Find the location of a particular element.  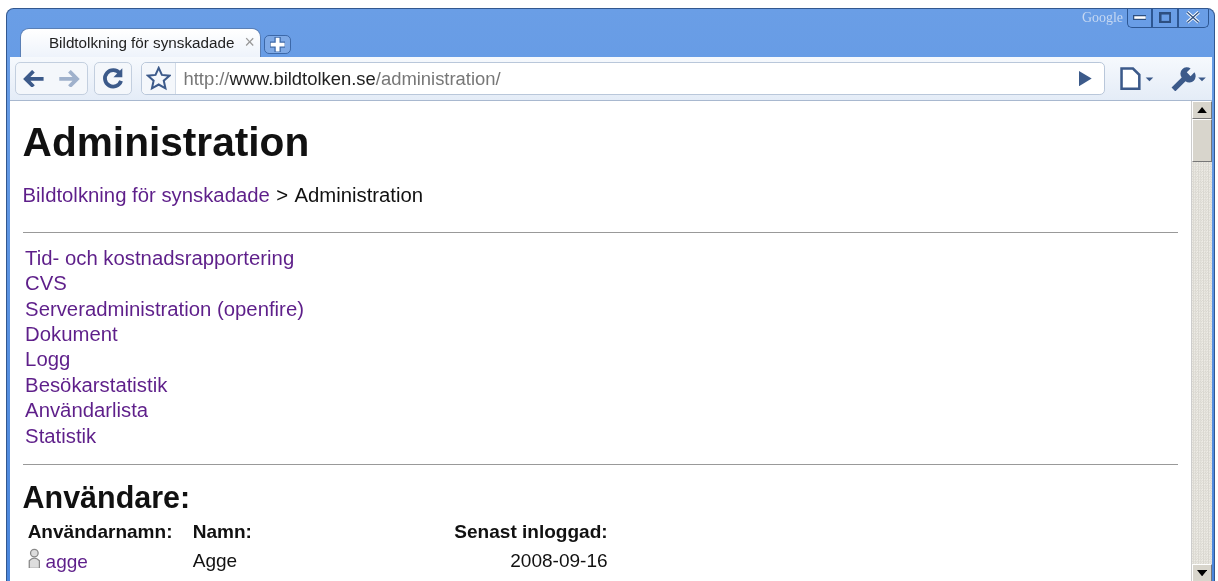

scrollbar is located at coordinates (1201, 341).